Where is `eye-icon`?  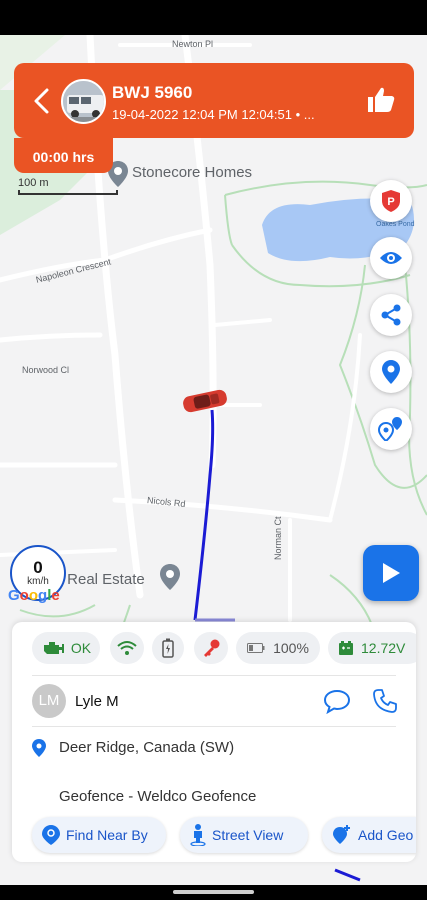 eye-icon is located at coordinates (391, 258).